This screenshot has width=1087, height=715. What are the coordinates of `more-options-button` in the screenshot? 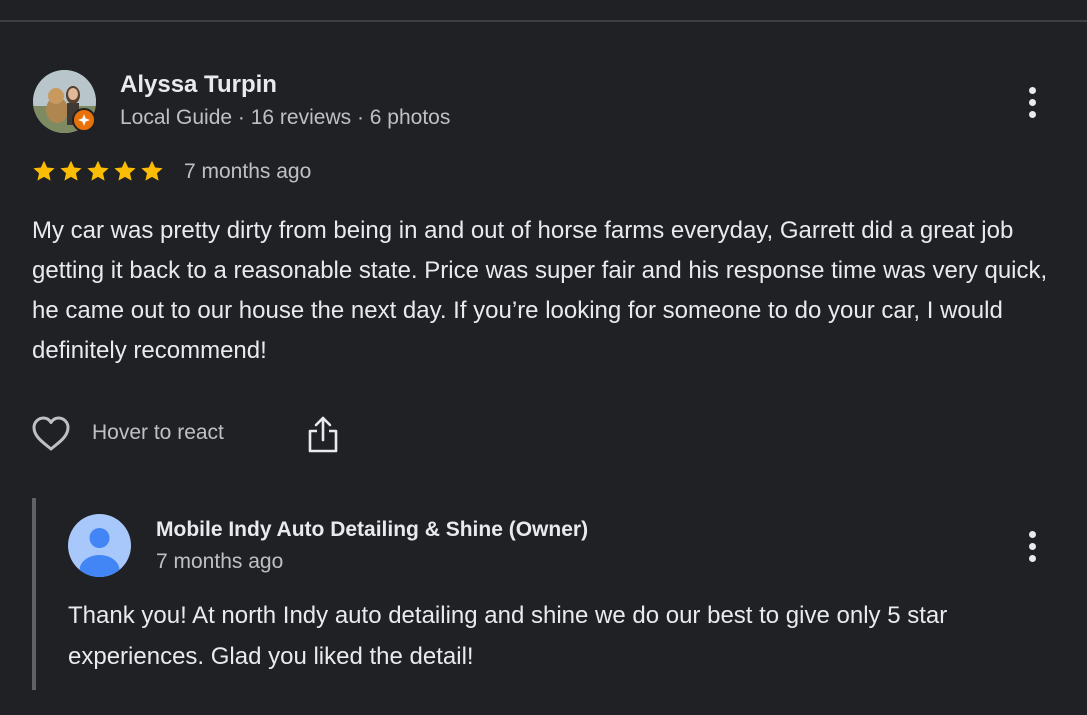 It's located at (1032, 102).